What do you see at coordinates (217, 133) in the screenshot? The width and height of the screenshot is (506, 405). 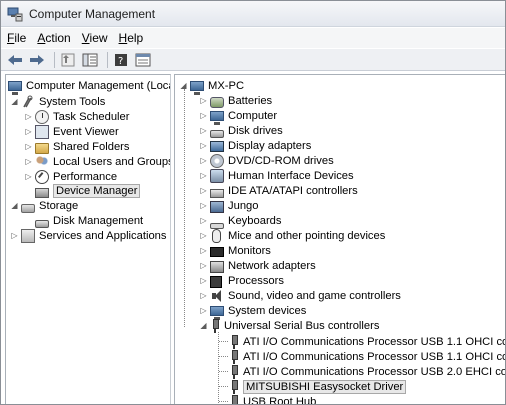 I see `disk-drive-icon` at bounding box center [217, 133].